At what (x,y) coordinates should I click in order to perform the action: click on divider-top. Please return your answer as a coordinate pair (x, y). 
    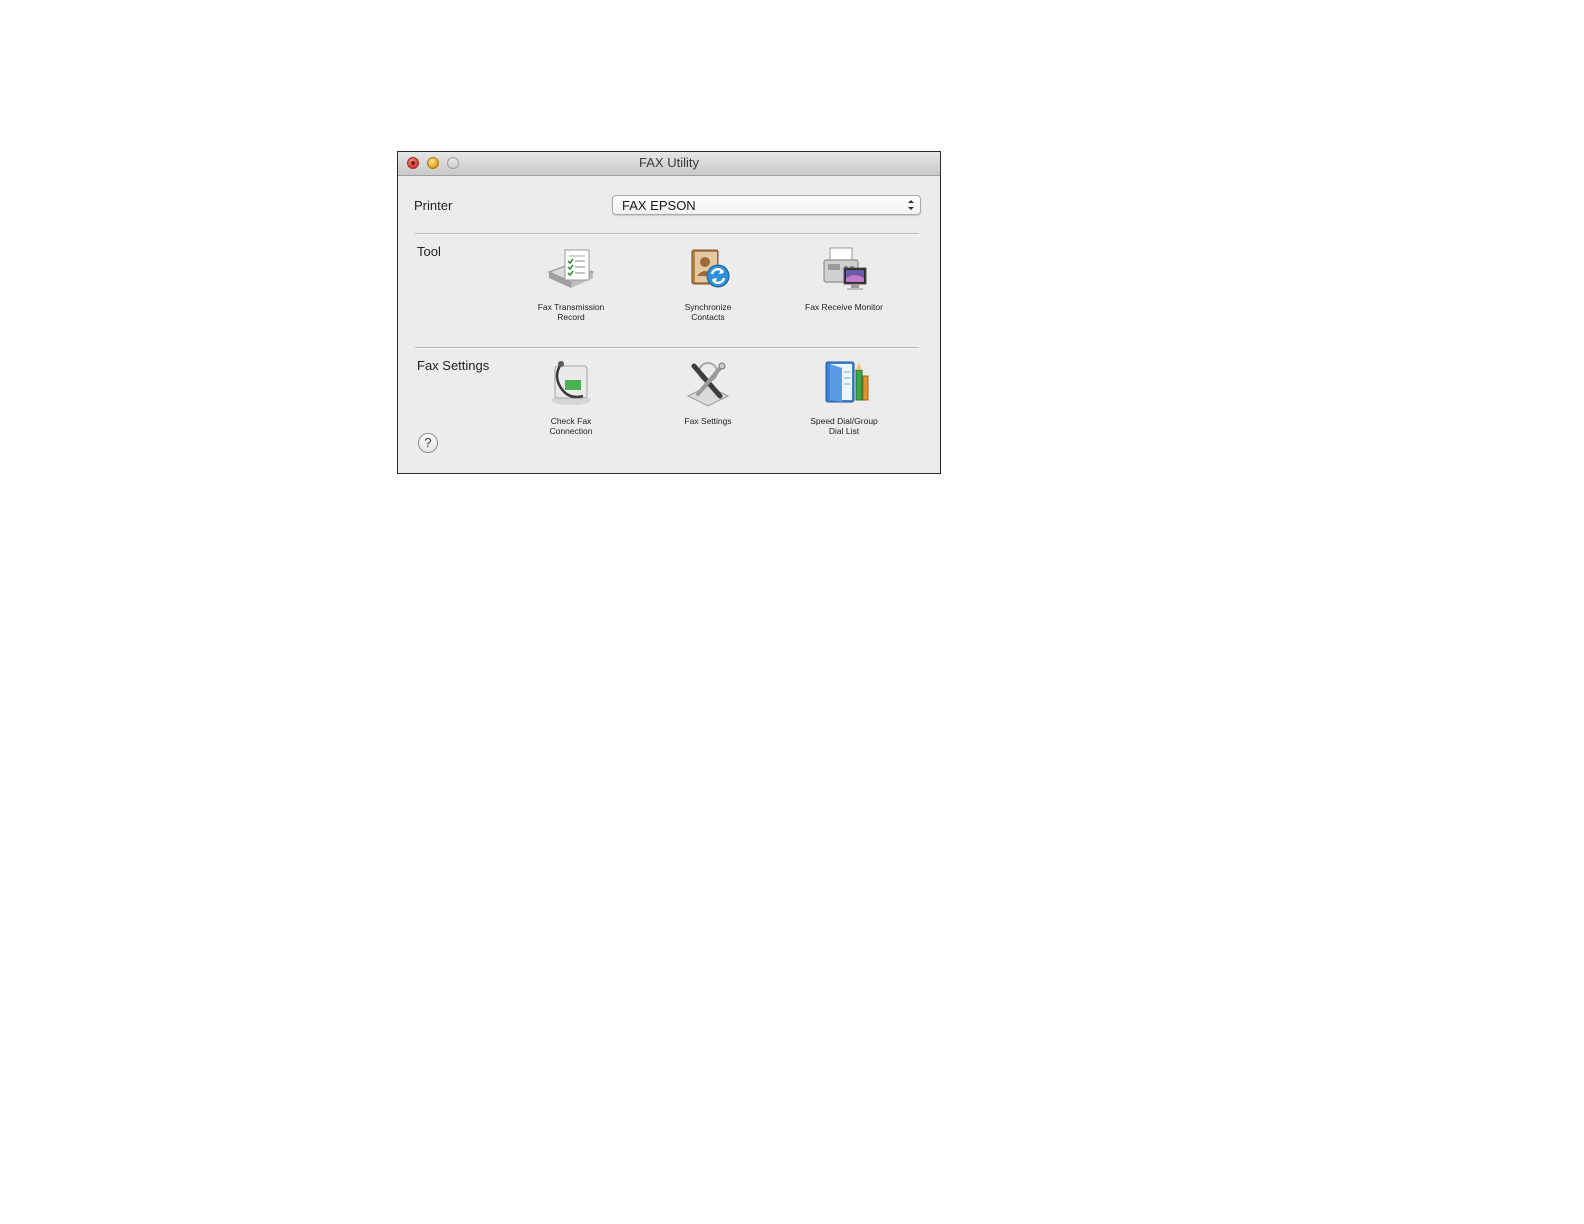
    Looking at the image, I should click on (667, 234).